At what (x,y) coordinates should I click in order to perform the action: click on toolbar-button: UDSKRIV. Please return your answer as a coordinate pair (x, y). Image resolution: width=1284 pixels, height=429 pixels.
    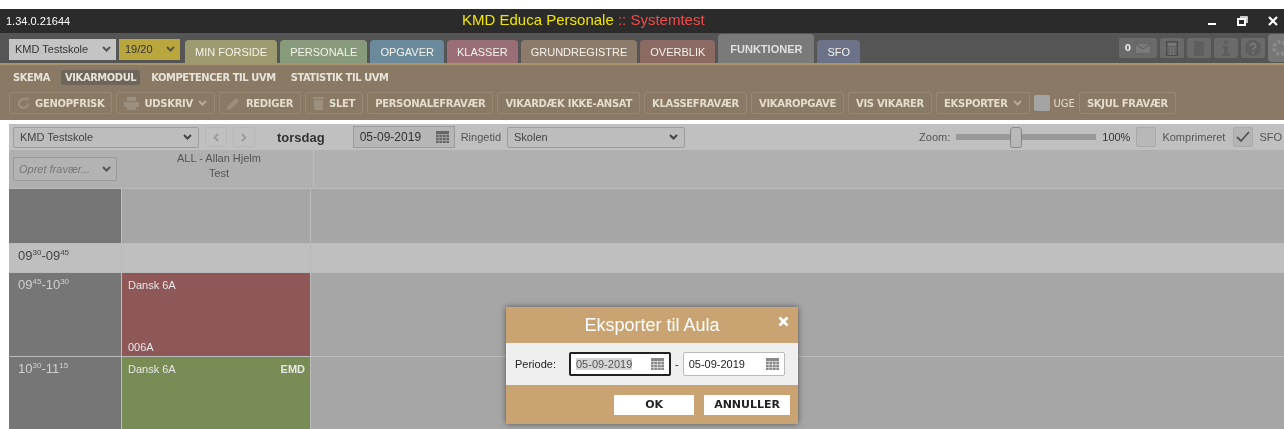
    Looking at the image, I should click on (165, 103).